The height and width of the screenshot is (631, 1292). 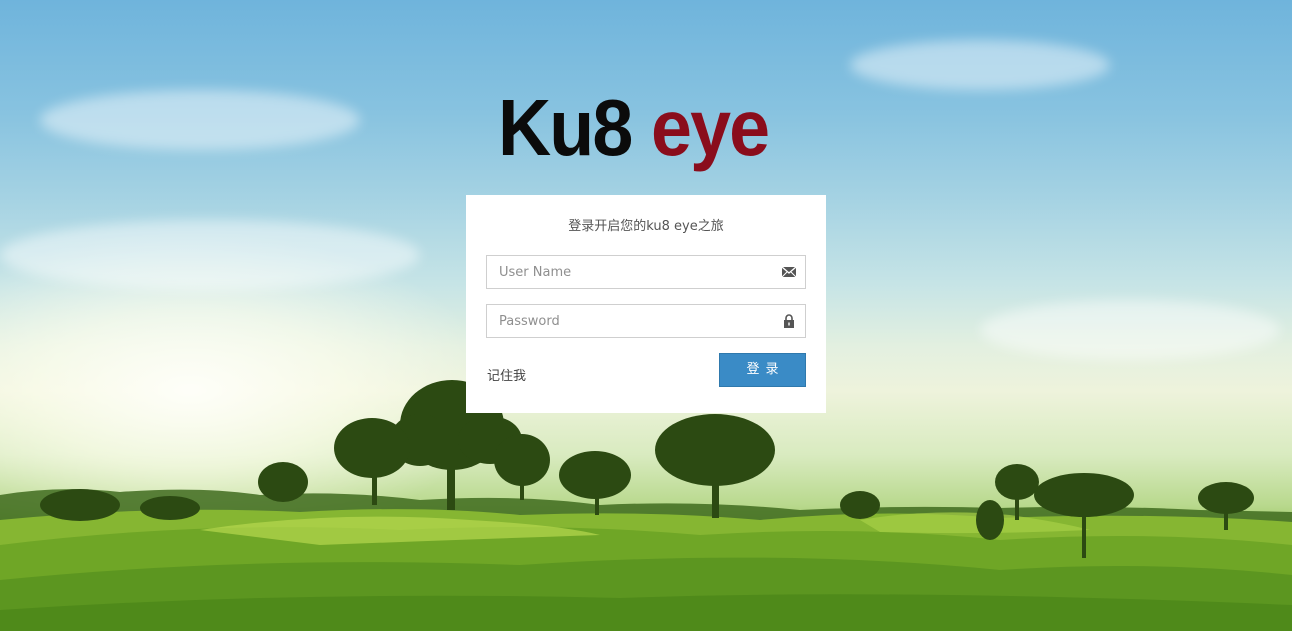 I want to click on username-field-wrapper, so click(x=646, y=272).